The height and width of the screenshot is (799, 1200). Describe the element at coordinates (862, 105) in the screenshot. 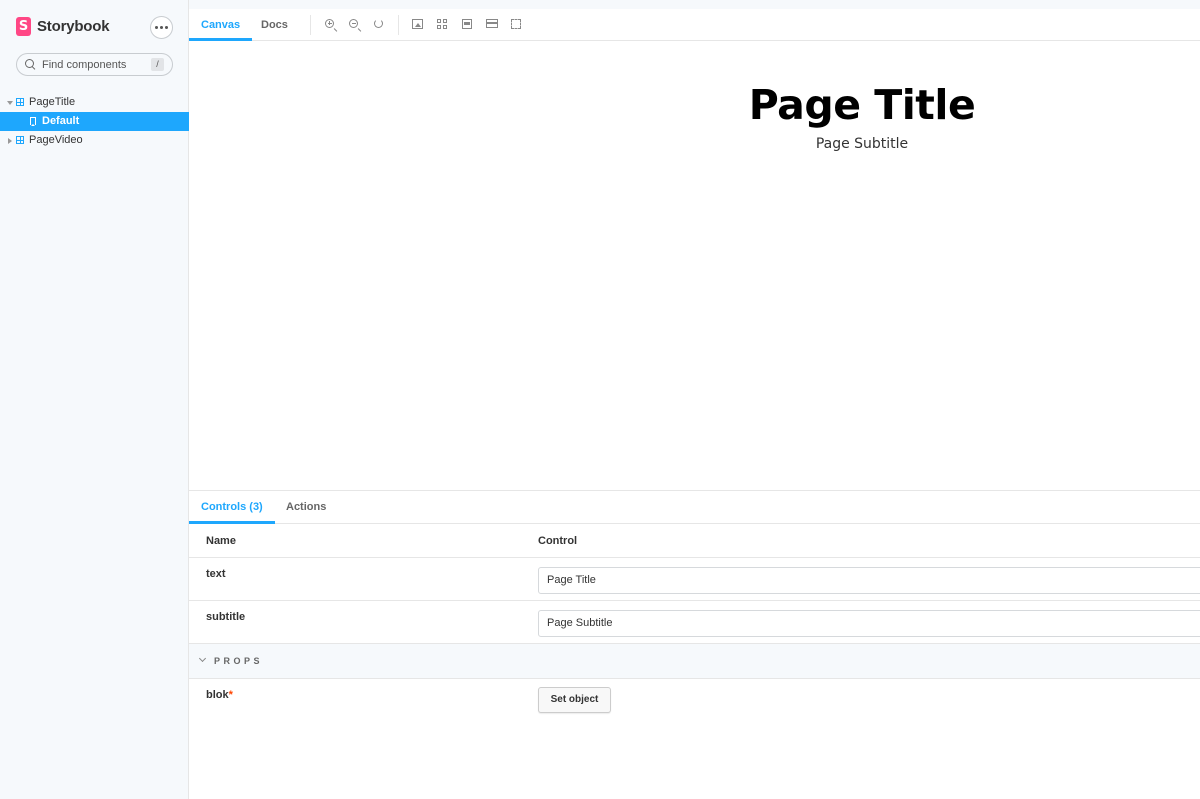

I see `page-title: Page Title` at that location.